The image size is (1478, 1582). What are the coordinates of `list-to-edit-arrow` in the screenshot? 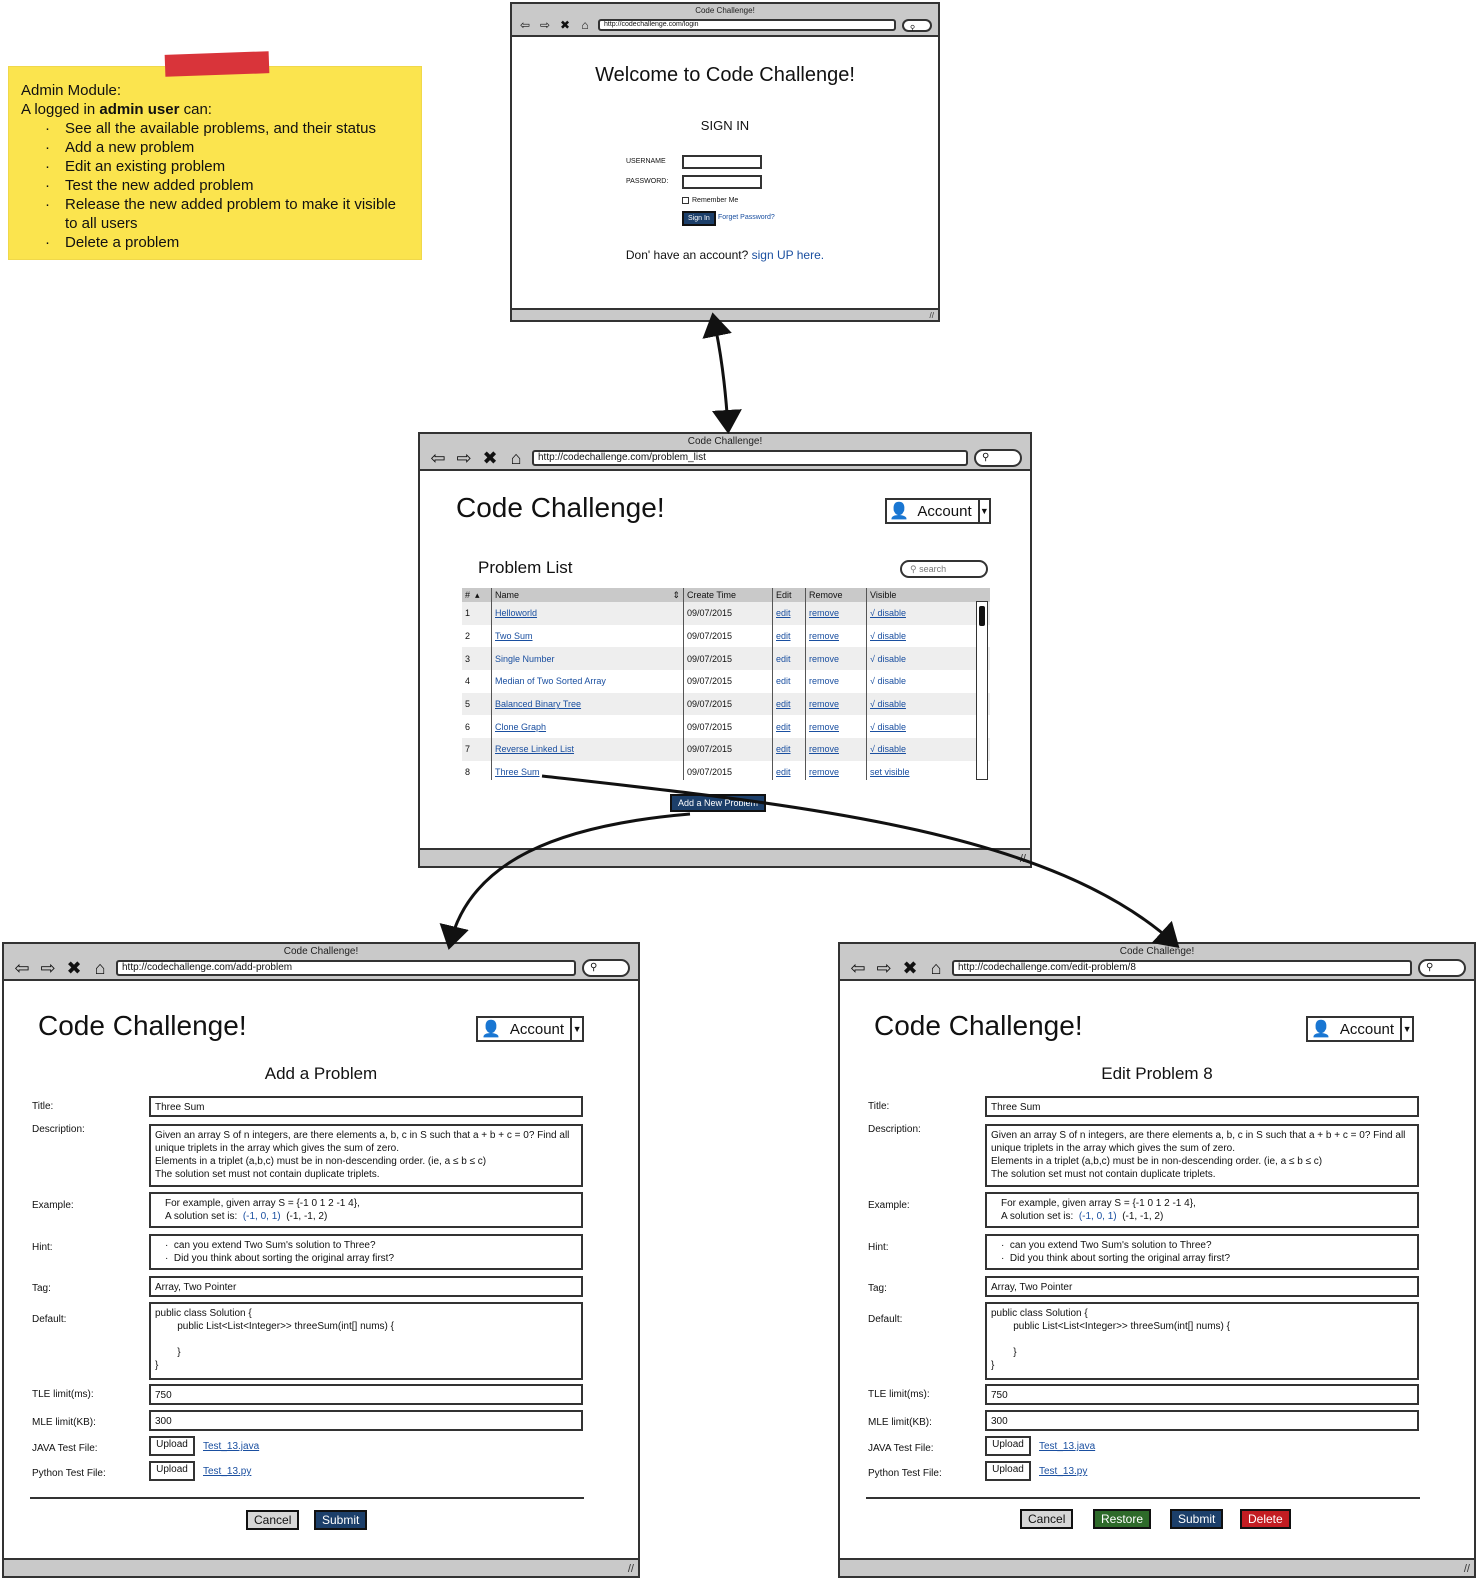 It's located at (860, 861).